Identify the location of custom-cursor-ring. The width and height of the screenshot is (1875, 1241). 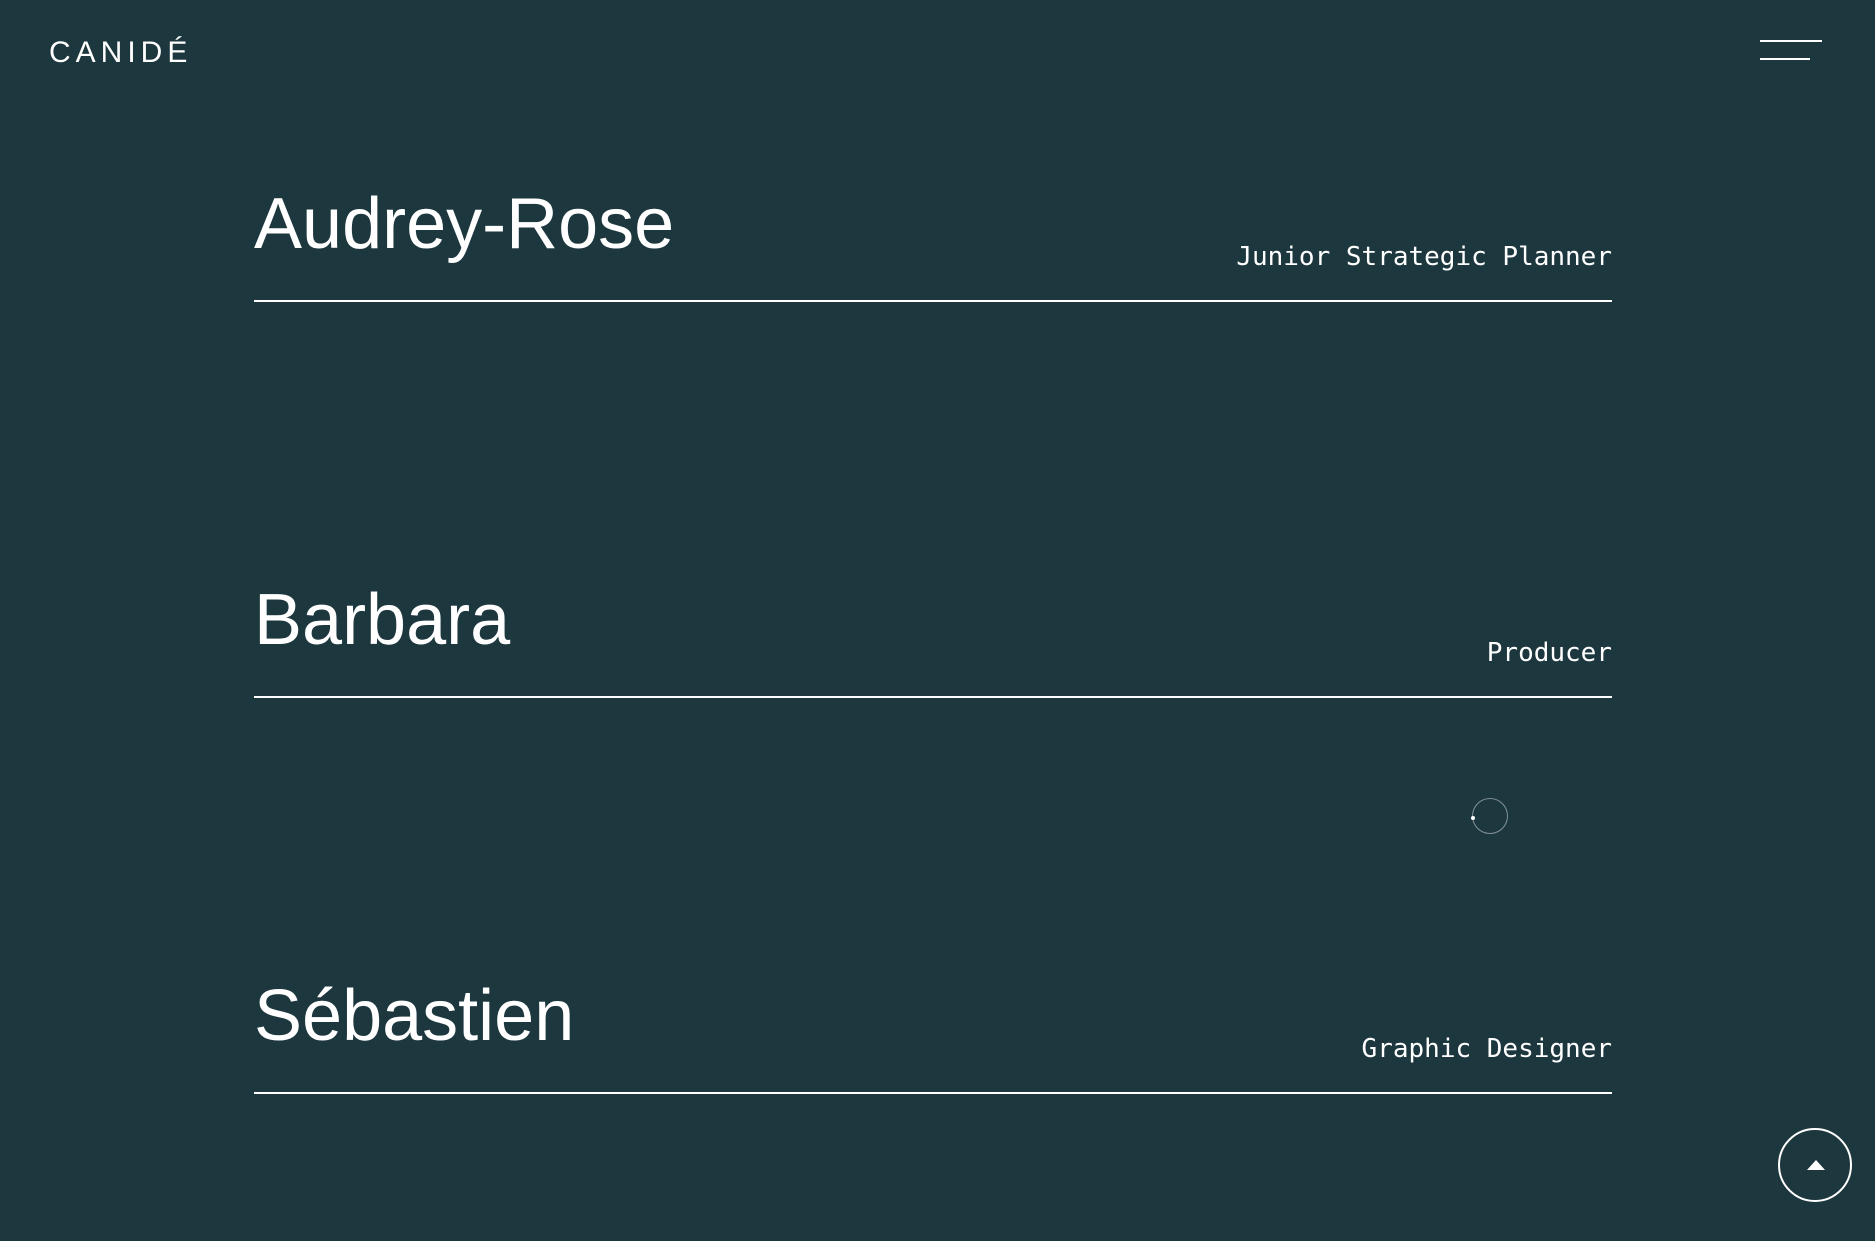
(1490, 816).